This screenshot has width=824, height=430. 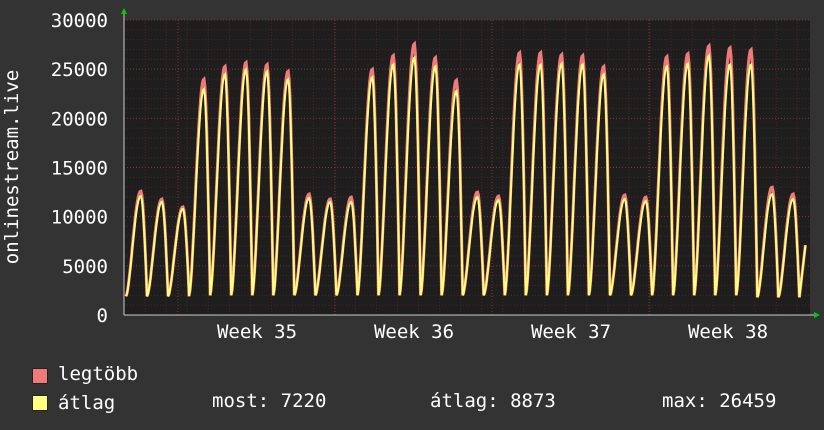 I want to click on y-tick-label: 20000, so click(x=79, y=119).